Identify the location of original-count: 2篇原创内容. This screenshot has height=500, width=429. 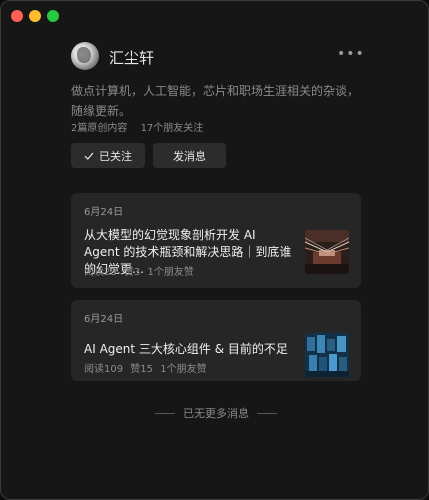
(99, 128).